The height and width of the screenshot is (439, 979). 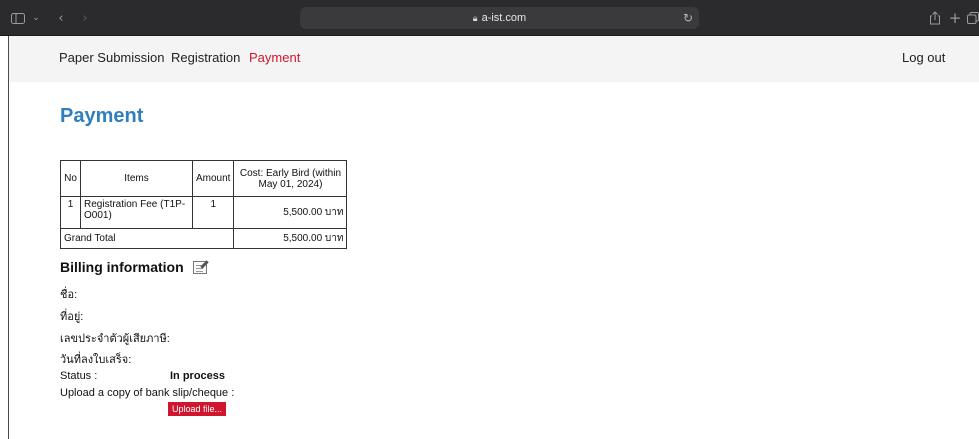 What do you see at coordinates (199, 267) in the screenshot?
I see `edit-icon` at bounding box center [199, 267].